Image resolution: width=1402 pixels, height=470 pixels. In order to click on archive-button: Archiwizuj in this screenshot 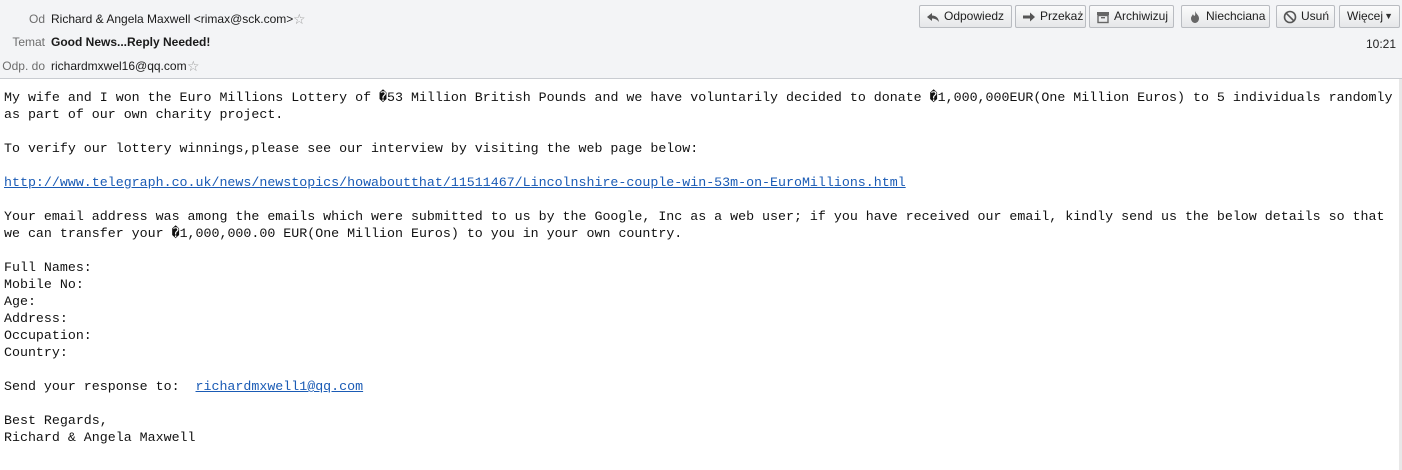, I will do `click(1131, 16)`.